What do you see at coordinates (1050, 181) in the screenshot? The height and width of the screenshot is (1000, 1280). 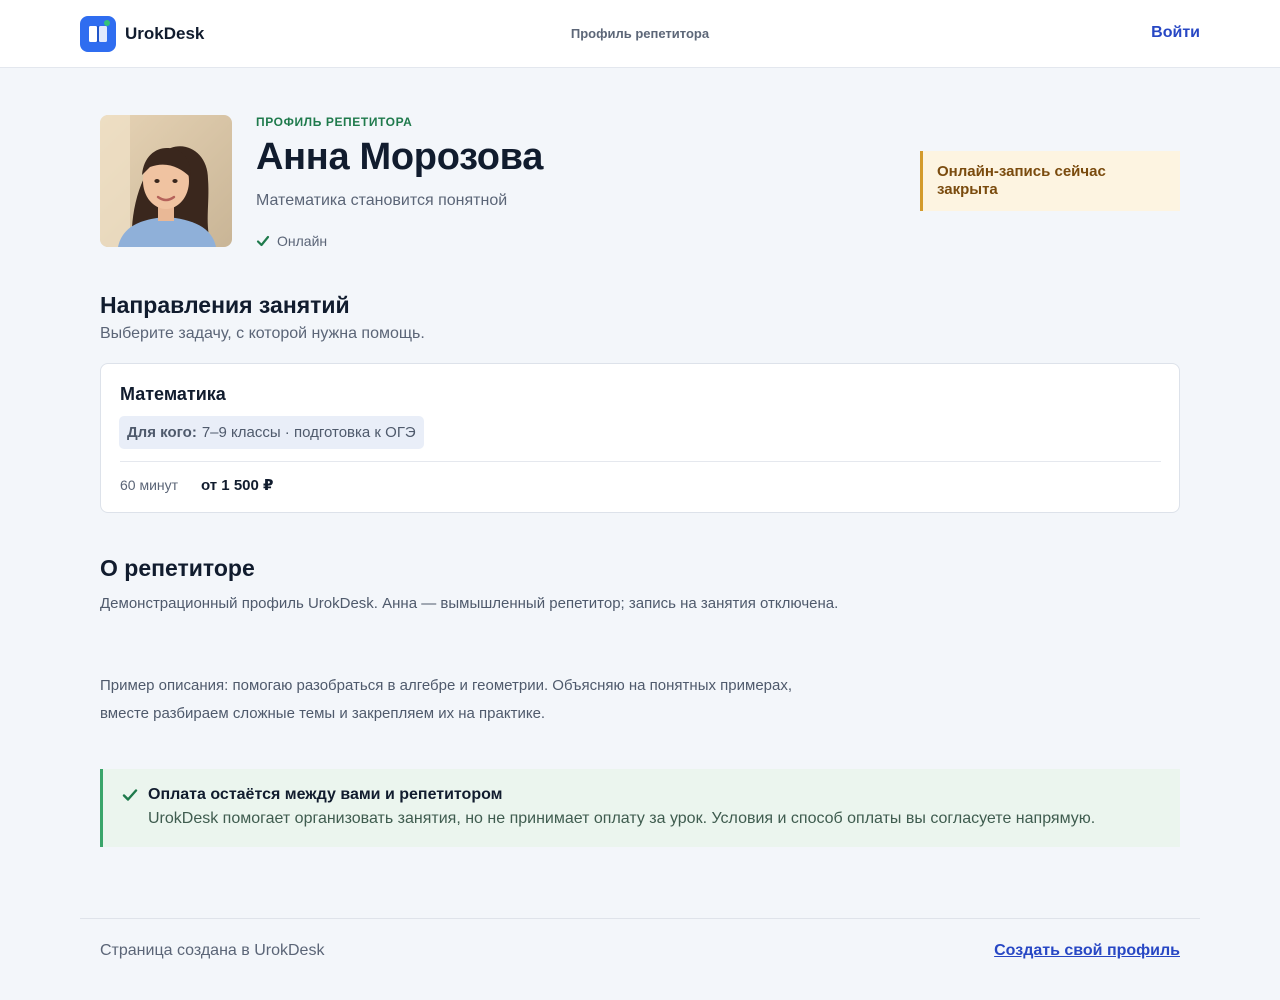 I see `booking-closed-notice: Онлайн-запись сейчас закрыта` at bounding box center [1050, 181].